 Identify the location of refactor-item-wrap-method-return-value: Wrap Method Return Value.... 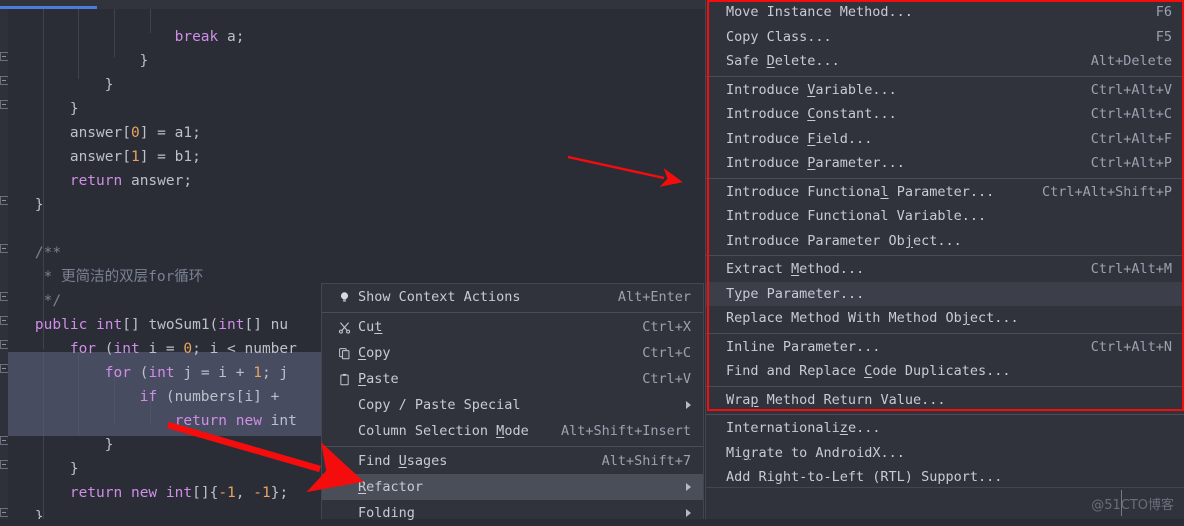
(945, 400).